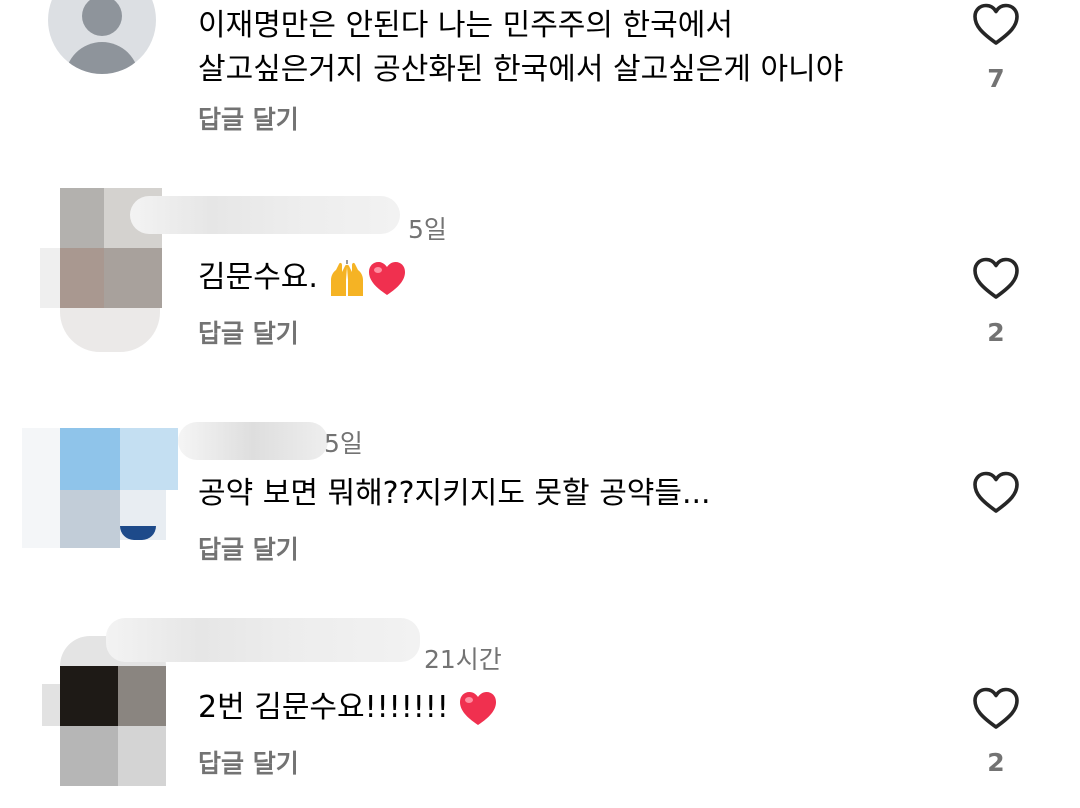  I want to click on comment-time: 21시간, so click(463, 659).